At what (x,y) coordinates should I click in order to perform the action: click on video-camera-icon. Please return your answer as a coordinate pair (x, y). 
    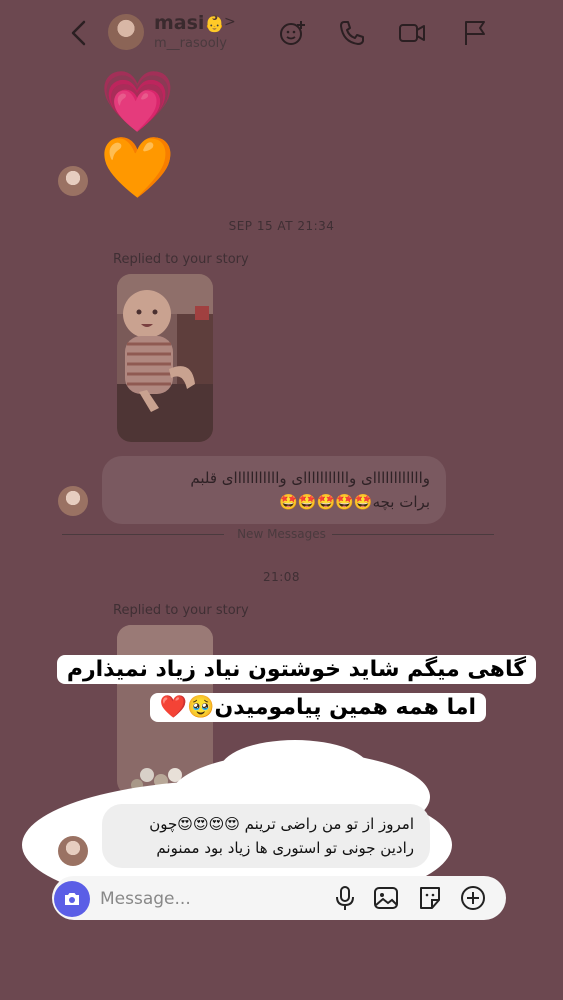
    Looking at the image, I should click on (412, 33).